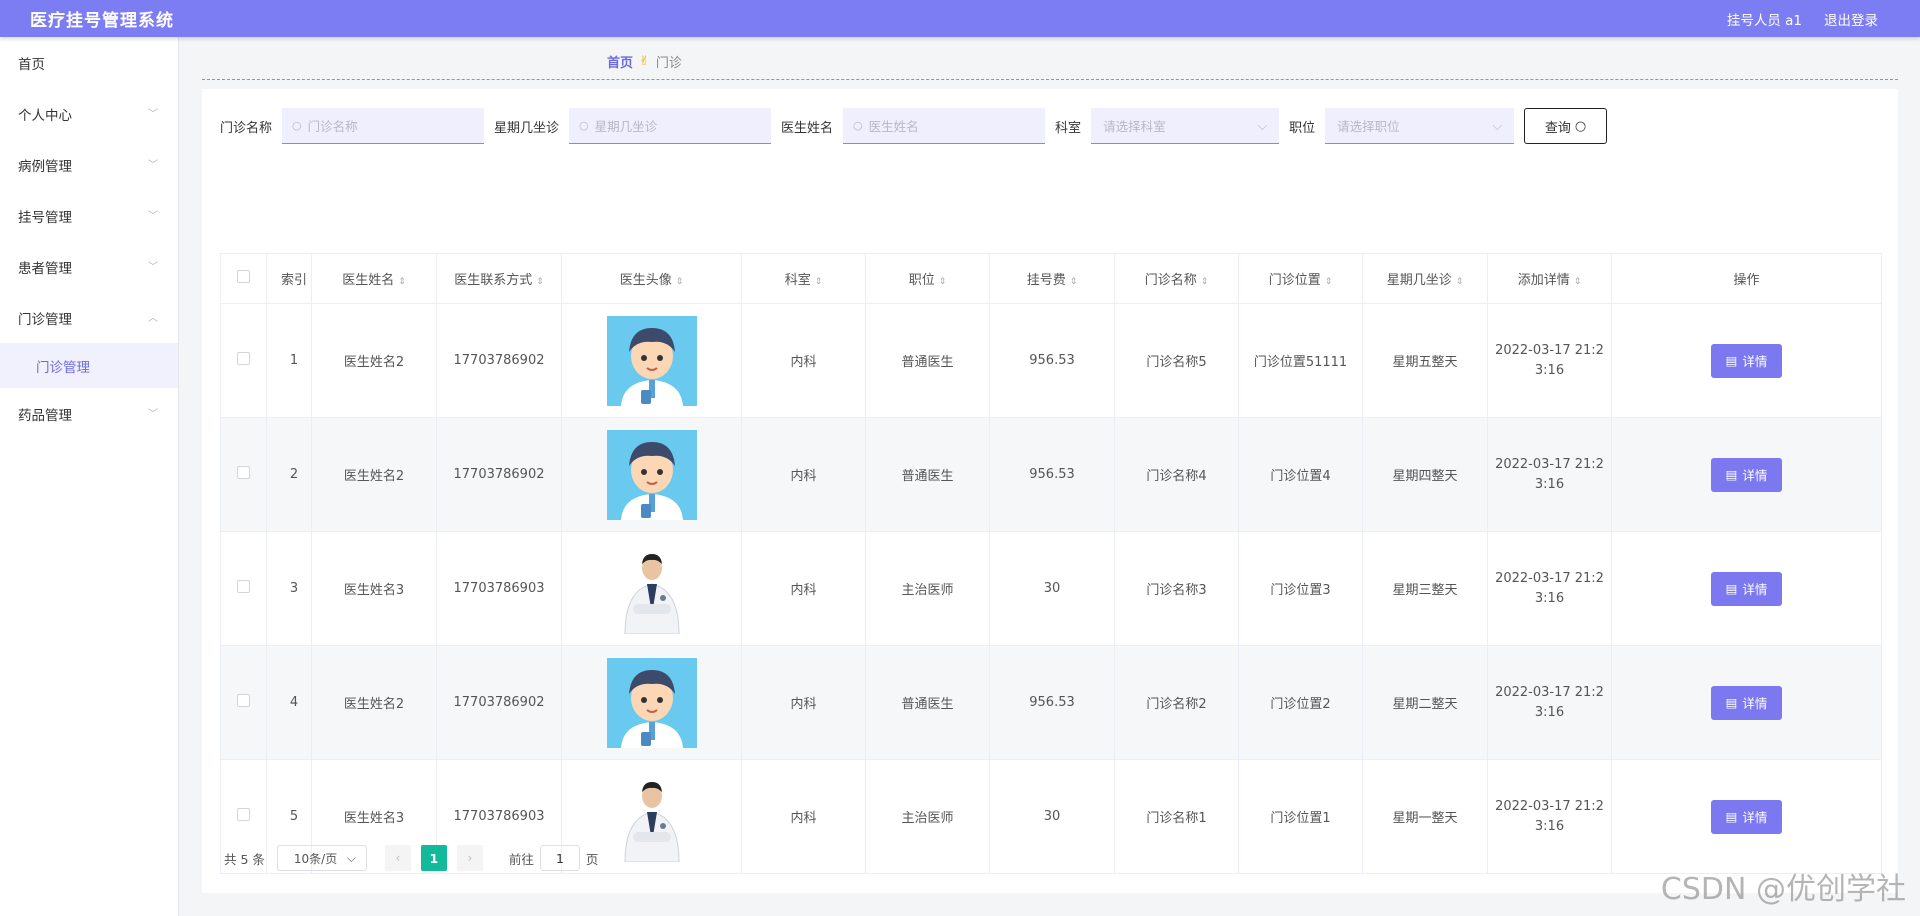 The width and height of the screenshot is (1920, 916). I want to click on column-header-label: 医生姓名, so click(368, 280).